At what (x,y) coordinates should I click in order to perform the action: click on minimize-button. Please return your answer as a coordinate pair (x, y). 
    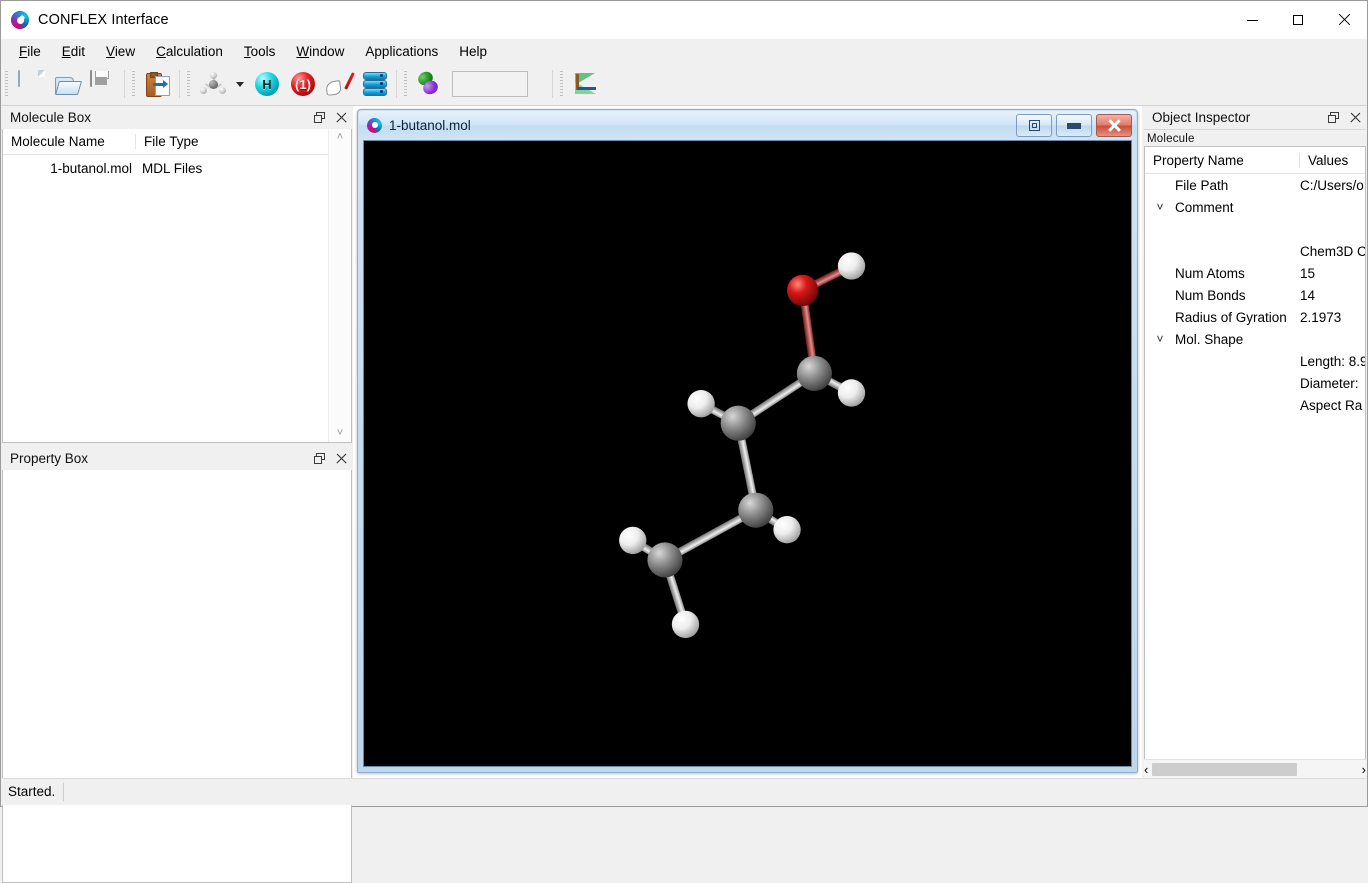
    Looking at the image, I should click on (1252, 20).